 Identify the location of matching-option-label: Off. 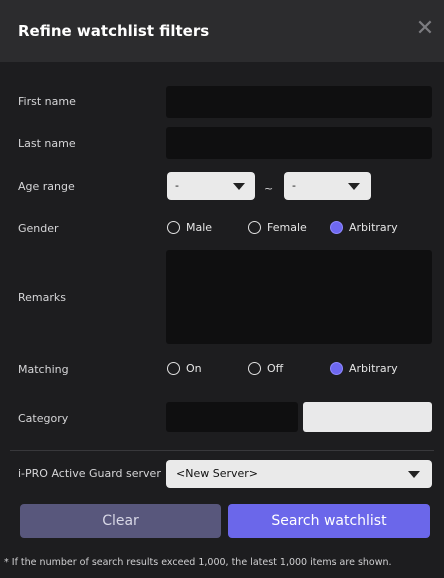
(275, 368).